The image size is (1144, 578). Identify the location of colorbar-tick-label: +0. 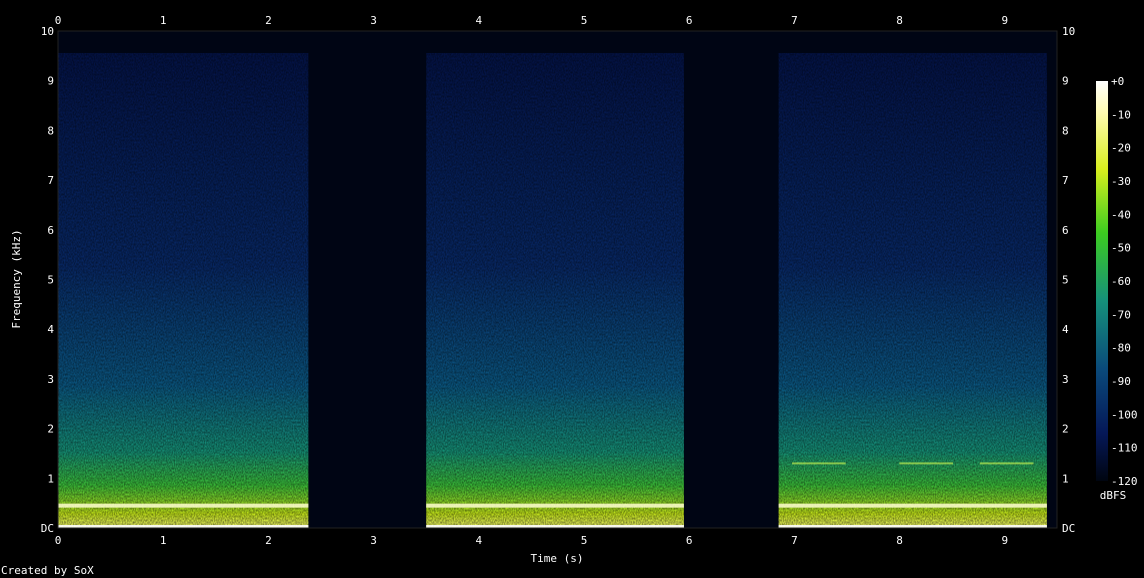
(1117, 81).